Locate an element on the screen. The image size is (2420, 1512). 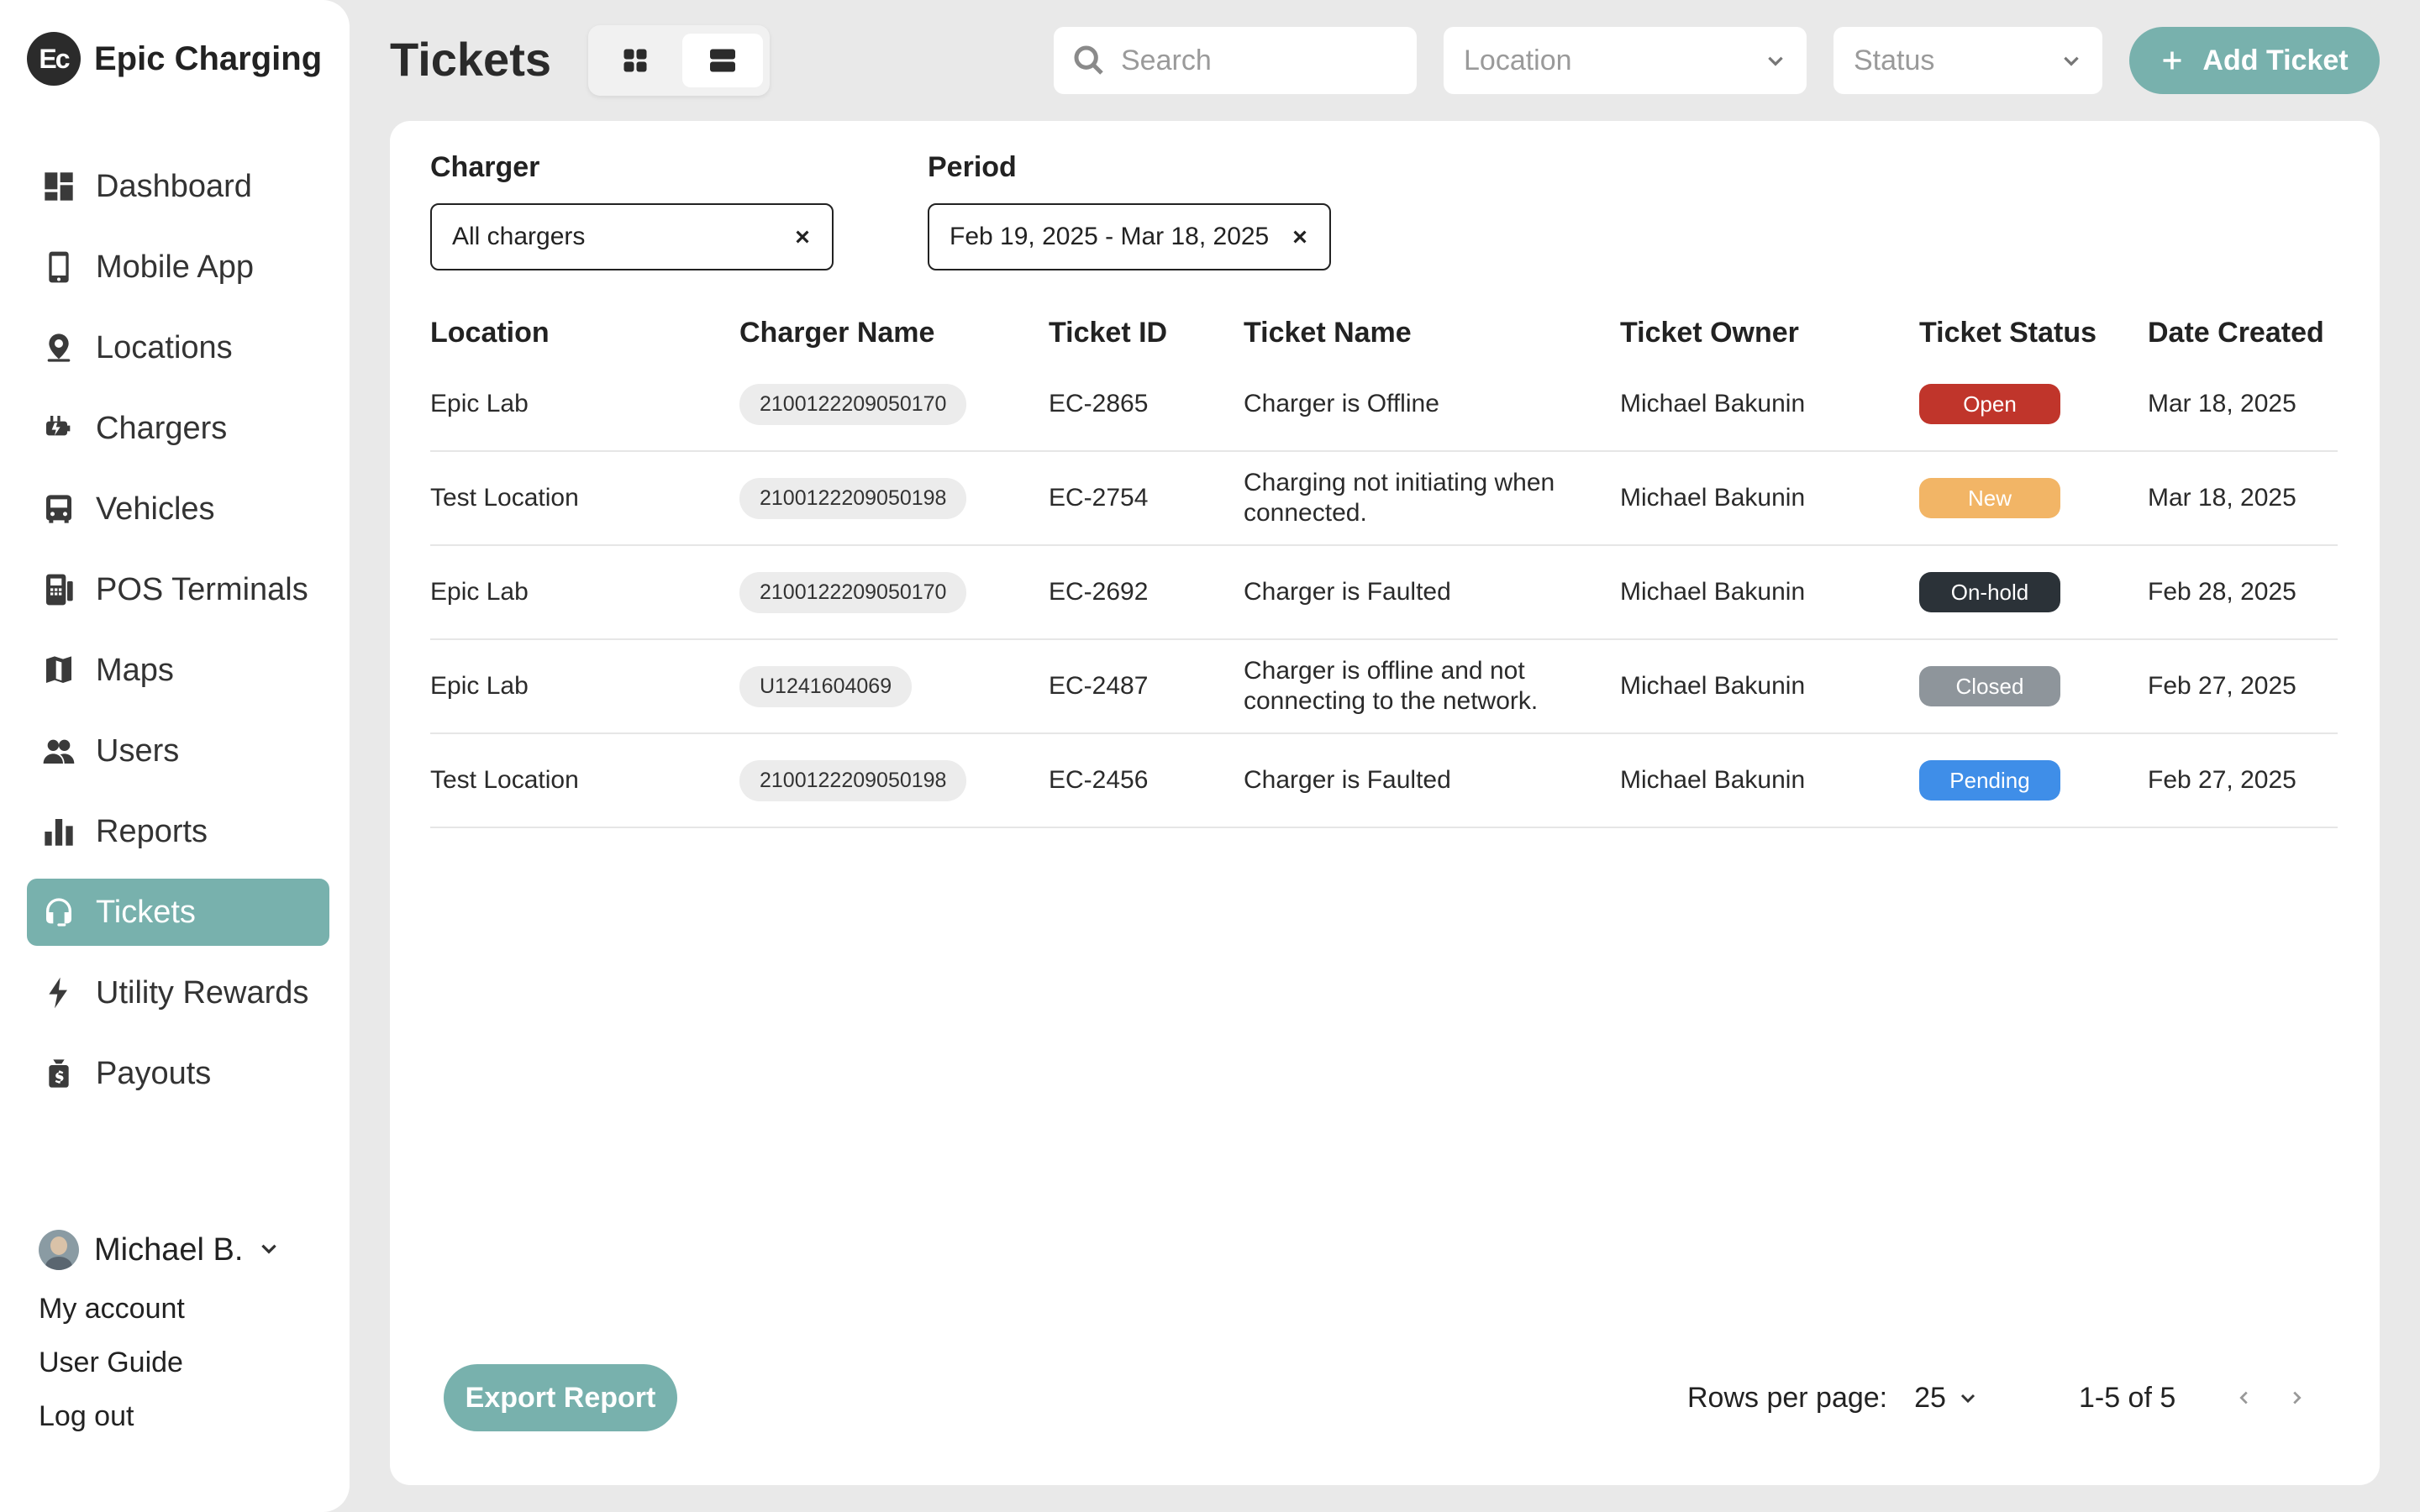
charger-filter-field: All chargers is located at coordinates (632, 236).